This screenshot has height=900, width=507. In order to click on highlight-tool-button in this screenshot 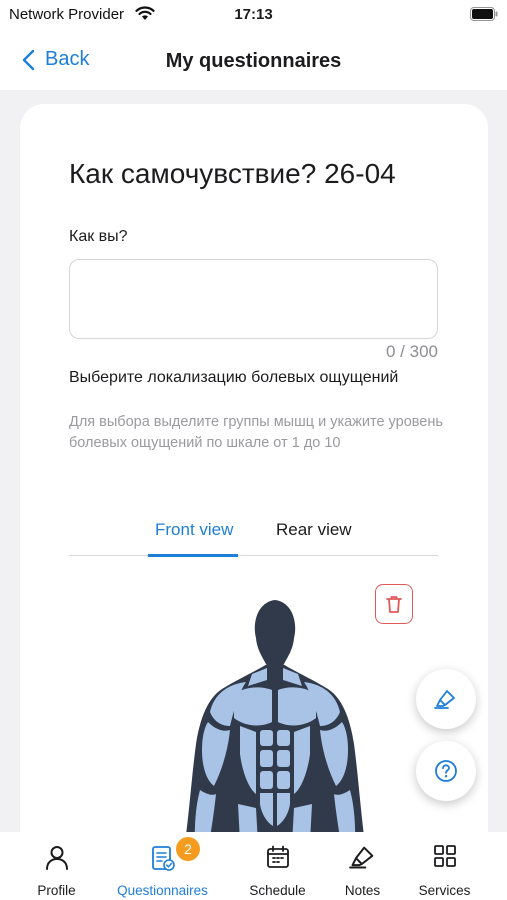, I will do `click(446, 699)`.